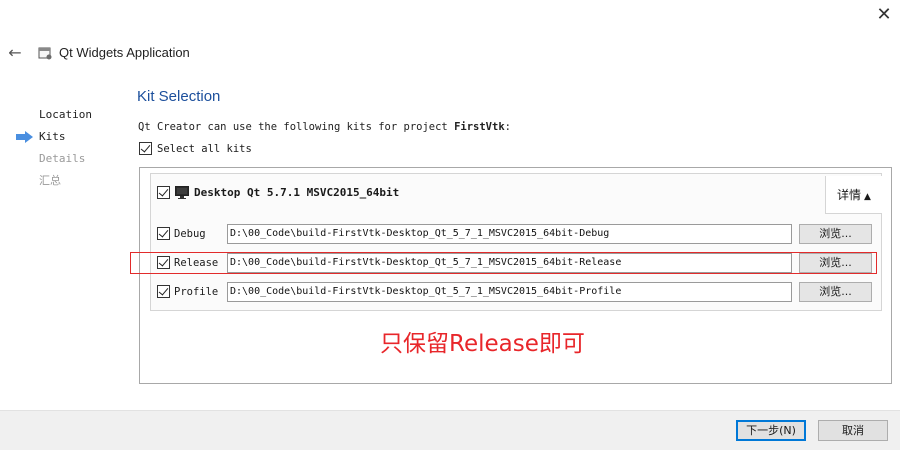  Describe the element at coordinates (163, 291) in the screenshot. I see `build-checkbox-profile` at that location.